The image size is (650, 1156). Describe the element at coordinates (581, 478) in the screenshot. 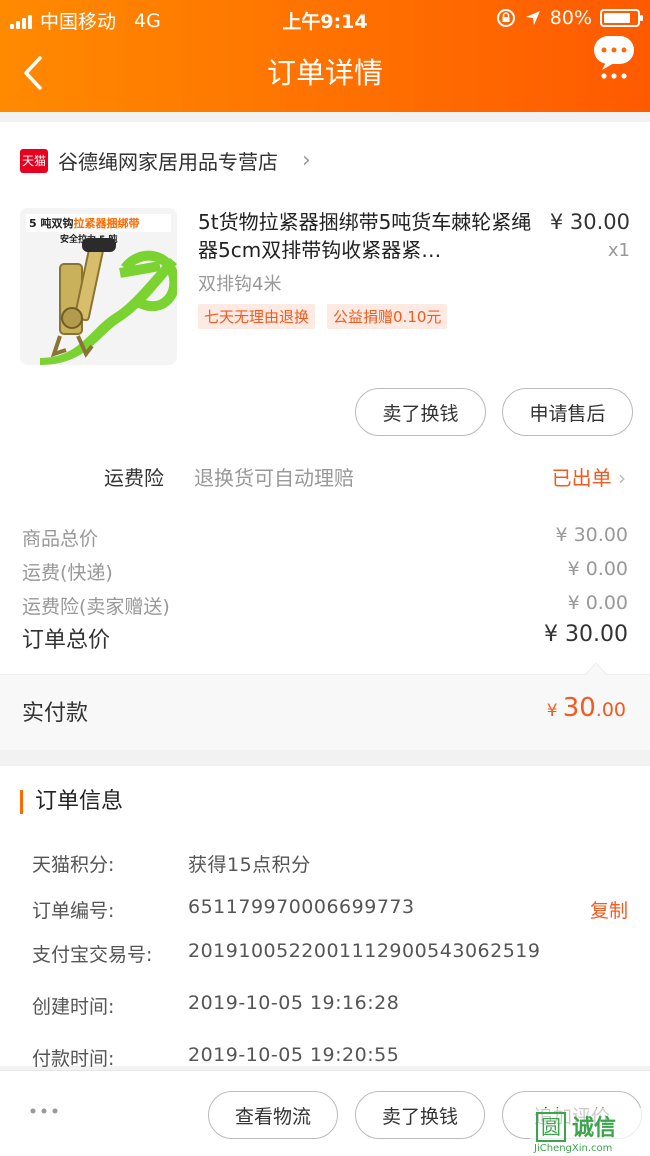

I see `insurance-status-text: 已出单` at that location.